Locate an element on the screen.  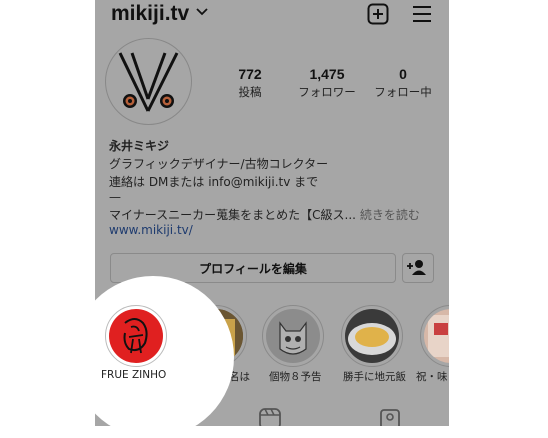
avatar-logo-icon is located at coordinates (148, 82).